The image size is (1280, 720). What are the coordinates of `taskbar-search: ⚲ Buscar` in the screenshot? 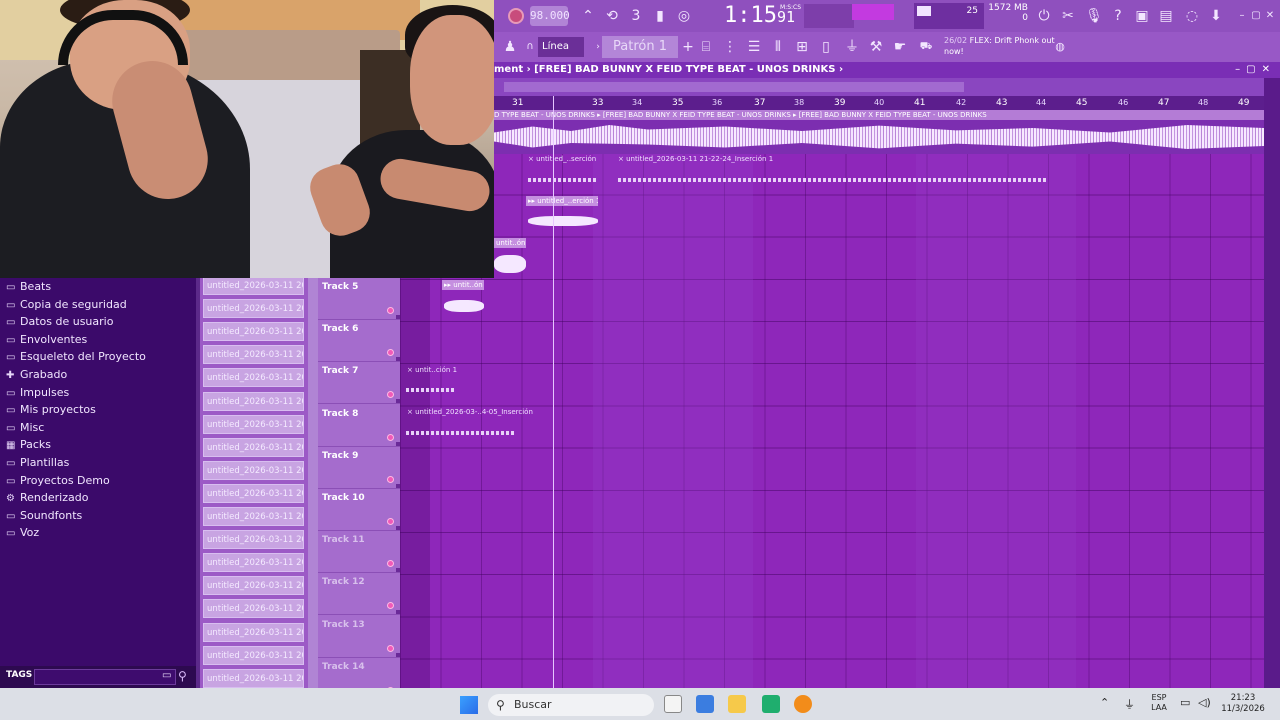 It's located at (571, 705).